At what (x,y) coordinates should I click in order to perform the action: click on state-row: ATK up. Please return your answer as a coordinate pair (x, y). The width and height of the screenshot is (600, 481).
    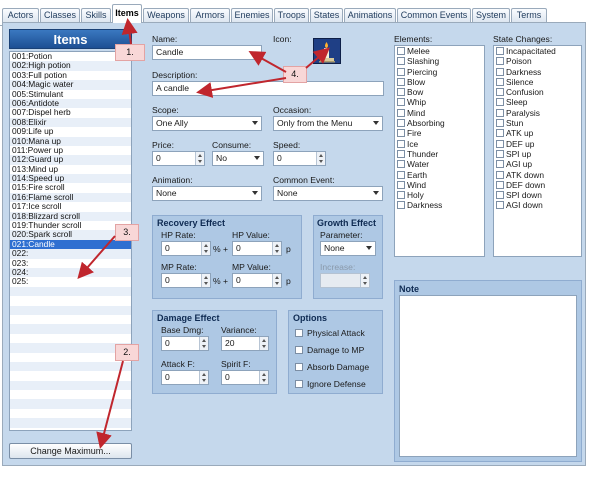
    Looking at the image, I should click on (537, 133).